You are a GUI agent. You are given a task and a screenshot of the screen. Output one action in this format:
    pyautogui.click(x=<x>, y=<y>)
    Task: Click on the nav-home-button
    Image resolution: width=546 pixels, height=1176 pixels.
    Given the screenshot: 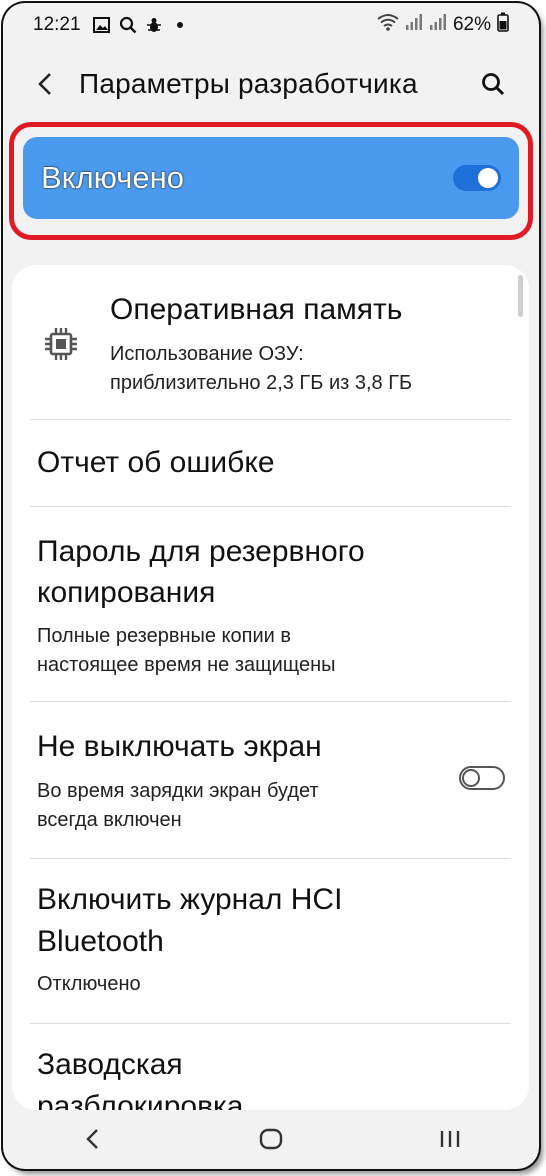 What is the action you would take?
    pyautogui.click(x=271, y=1139)
    